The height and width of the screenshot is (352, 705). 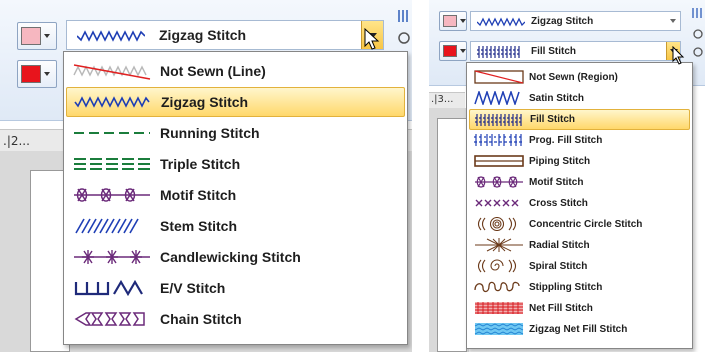 I want to click on menu-item-label: Concentric Circle Stitch, so click(x=586, y=224).